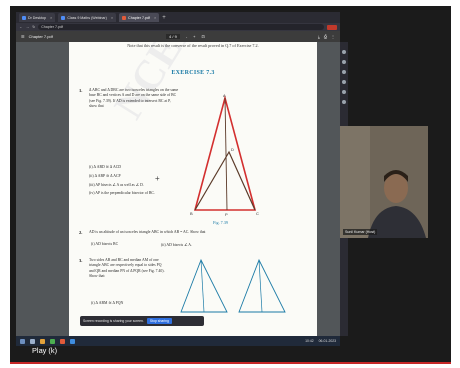 Image resolution: width=460 pixels, height=368 pixels. I want to click on q1-option-3: (iii) AP bisects ∠ A as well as ∠ D., so click(116, 185).